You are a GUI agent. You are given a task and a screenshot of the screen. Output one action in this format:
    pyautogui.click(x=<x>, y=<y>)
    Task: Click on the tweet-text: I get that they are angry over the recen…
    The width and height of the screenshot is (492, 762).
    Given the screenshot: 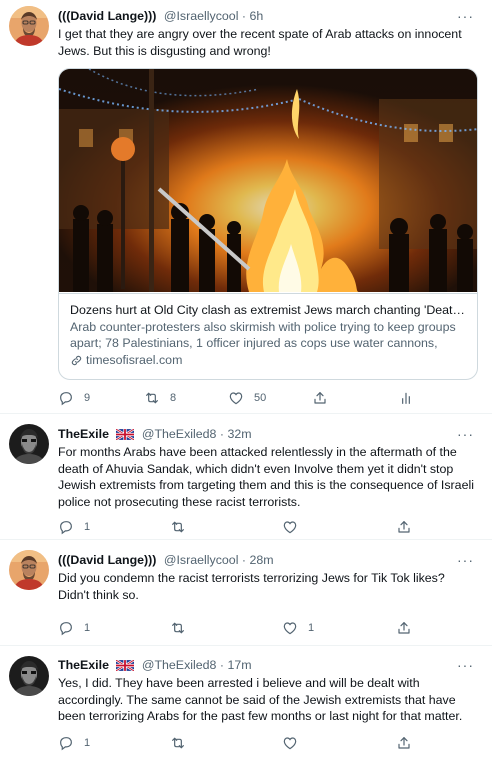 What is the action you would take?
    pyautogui.click(x=260, y=42)
    